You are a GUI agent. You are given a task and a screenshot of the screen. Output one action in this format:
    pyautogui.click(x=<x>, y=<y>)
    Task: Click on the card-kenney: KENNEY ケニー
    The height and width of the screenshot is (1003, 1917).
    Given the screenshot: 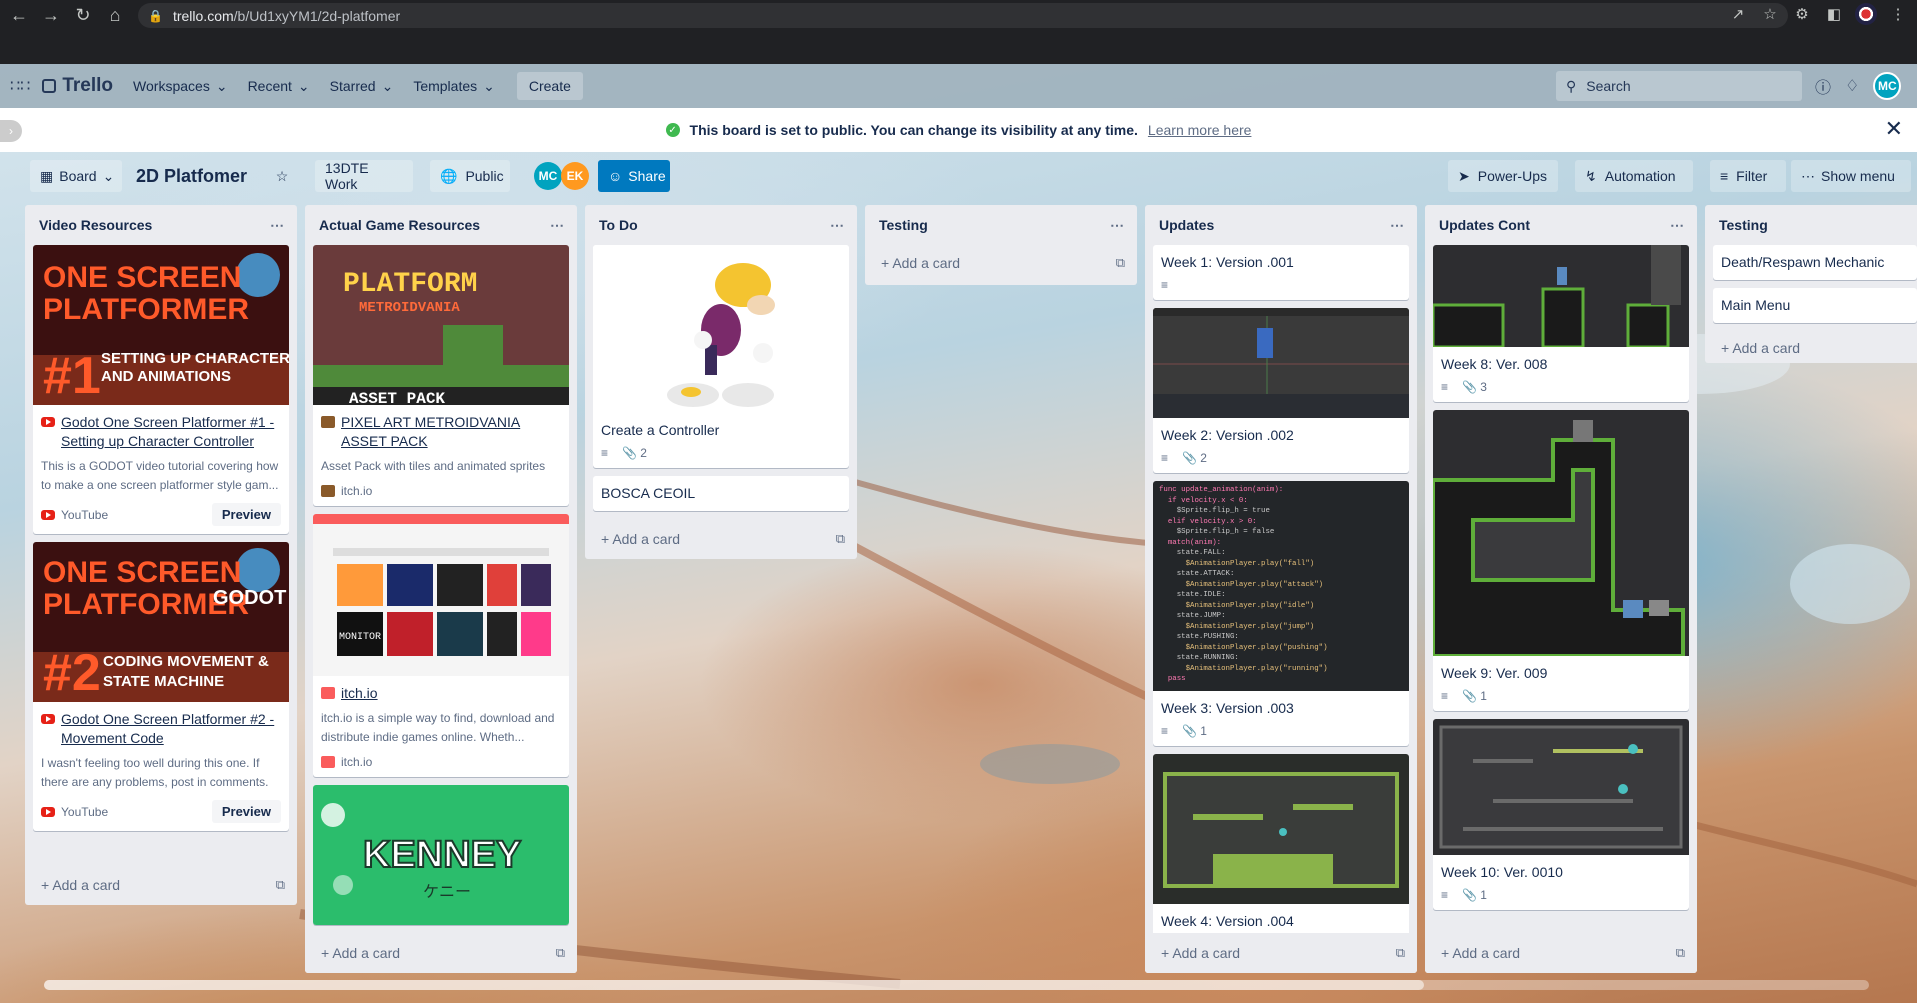 What is the action you would take?
    pyautogui.click(x=441, y=855)
    